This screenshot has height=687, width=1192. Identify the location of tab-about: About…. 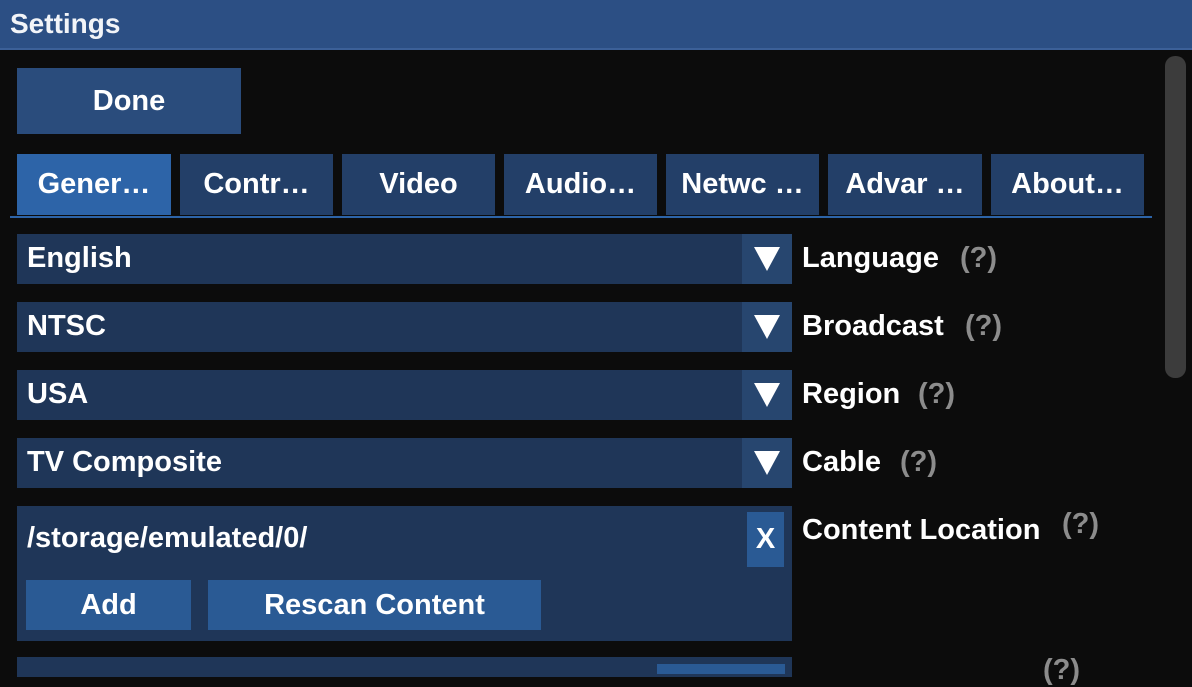
(1067, 184).